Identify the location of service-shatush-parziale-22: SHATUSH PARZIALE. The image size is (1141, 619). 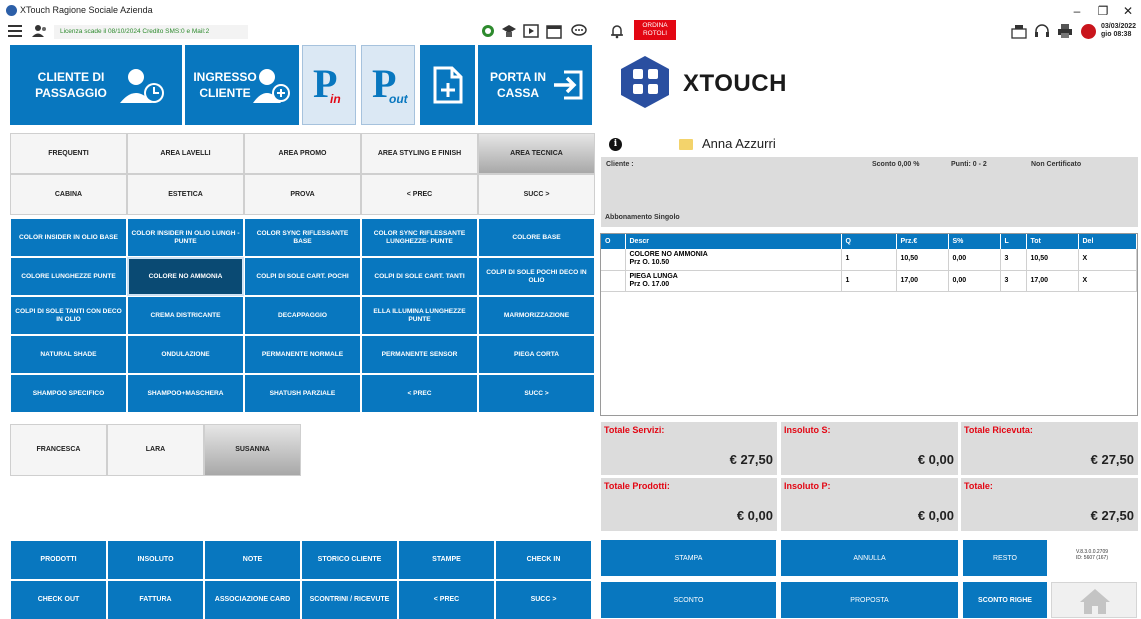
(302, 393).